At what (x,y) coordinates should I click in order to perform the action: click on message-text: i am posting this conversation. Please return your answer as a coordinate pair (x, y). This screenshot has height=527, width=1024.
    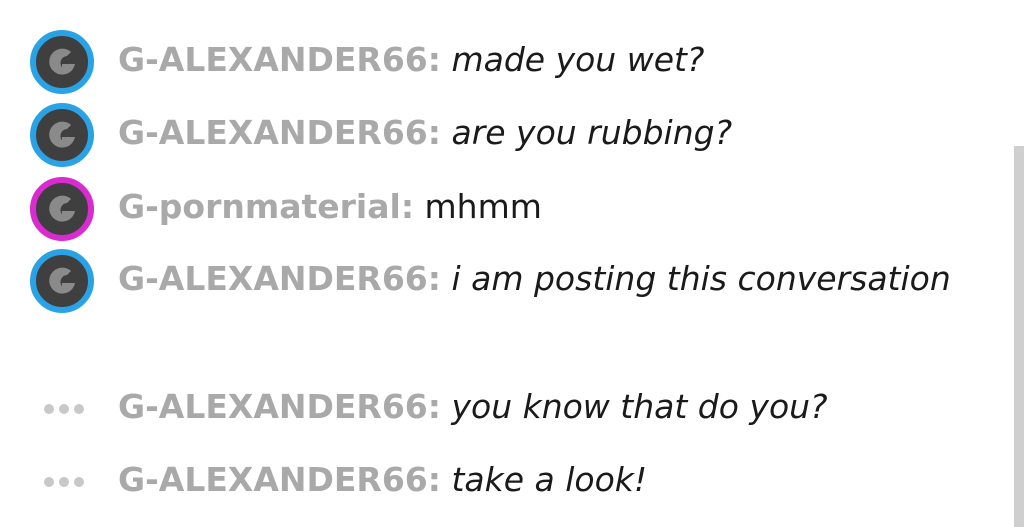
    Looking at the image, I should click on (701, 278).